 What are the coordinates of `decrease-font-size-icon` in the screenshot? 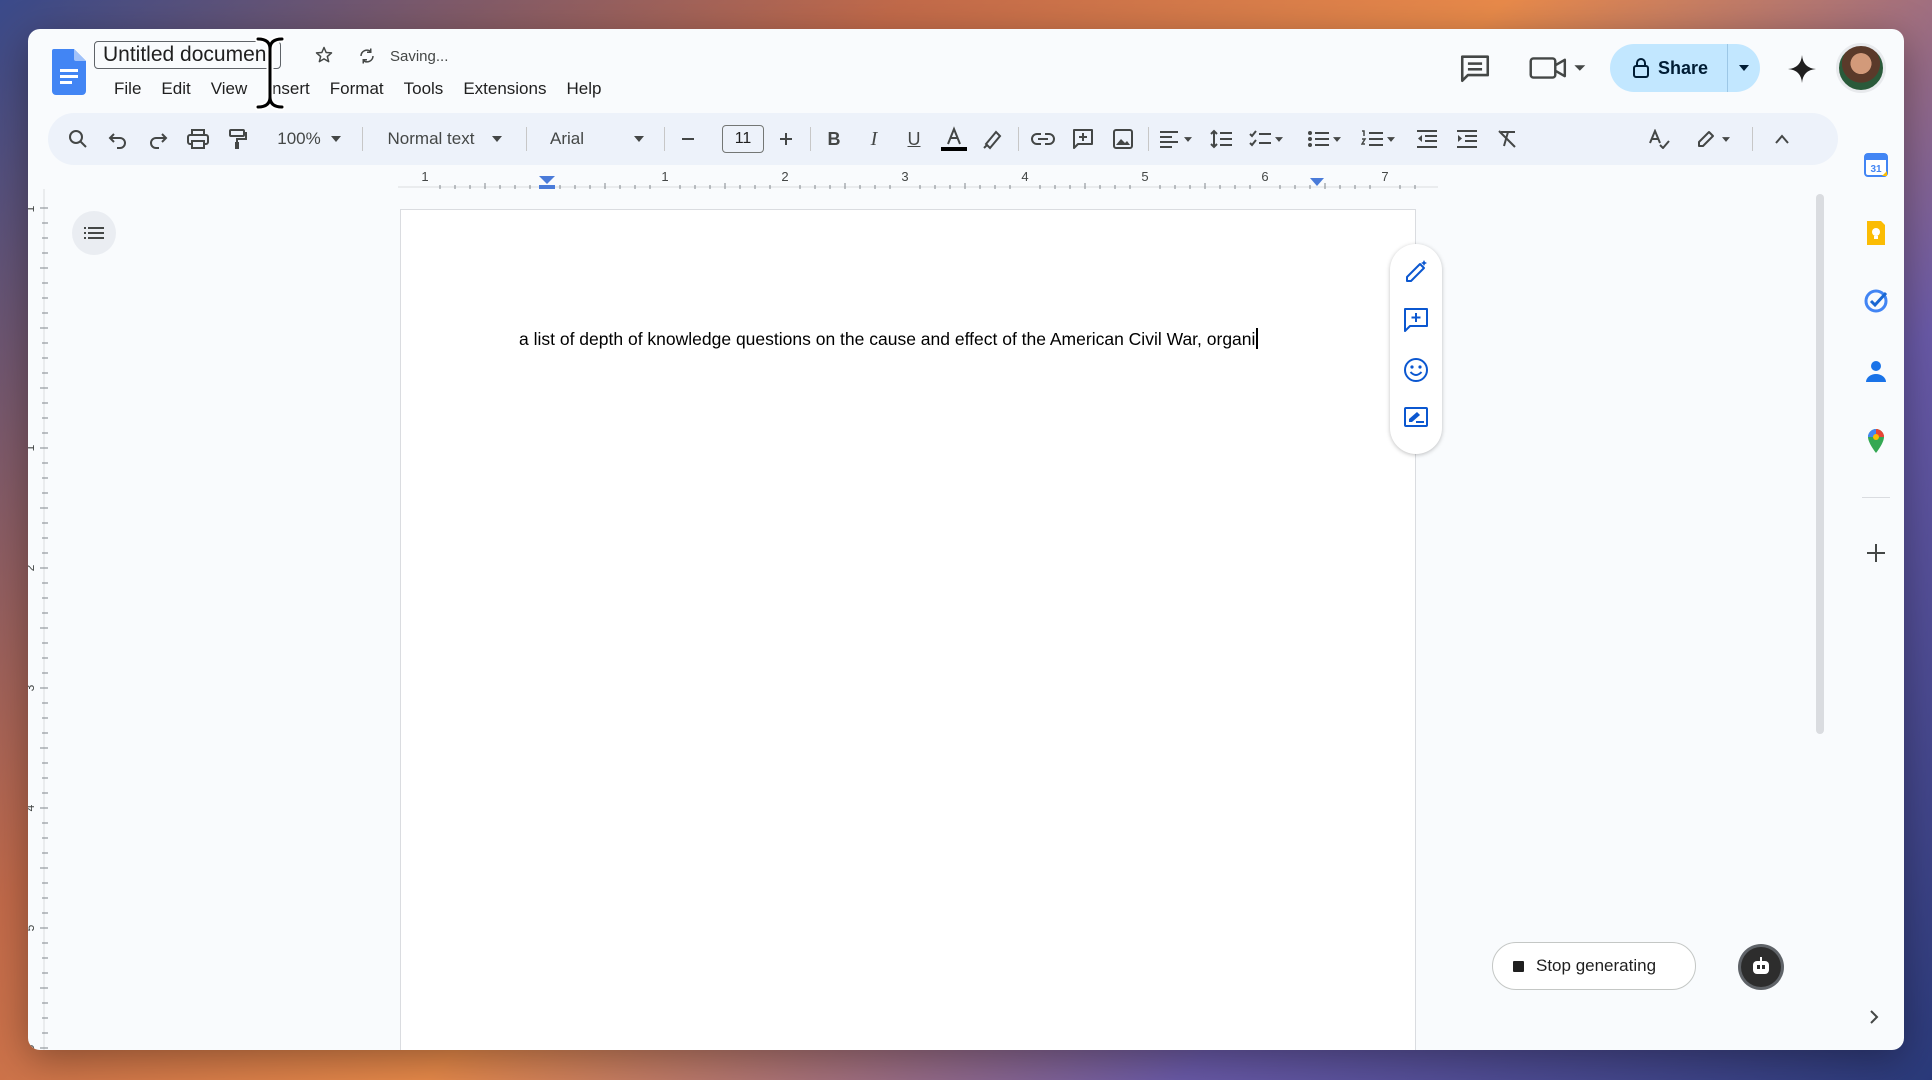 It's located at (688, 139).